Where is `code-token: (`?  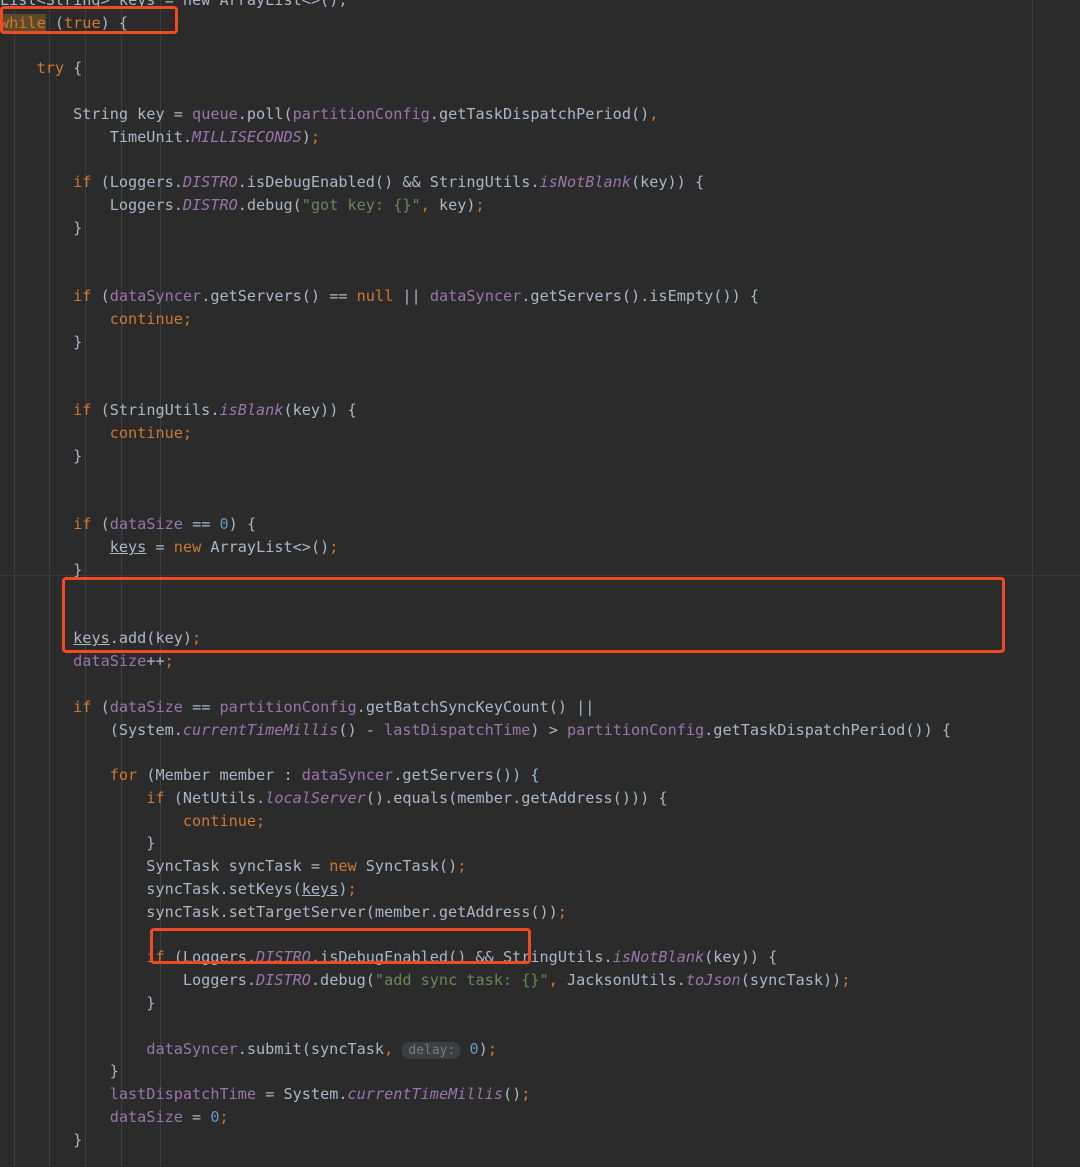 code-token: ( is located at coordinates (100, 524).